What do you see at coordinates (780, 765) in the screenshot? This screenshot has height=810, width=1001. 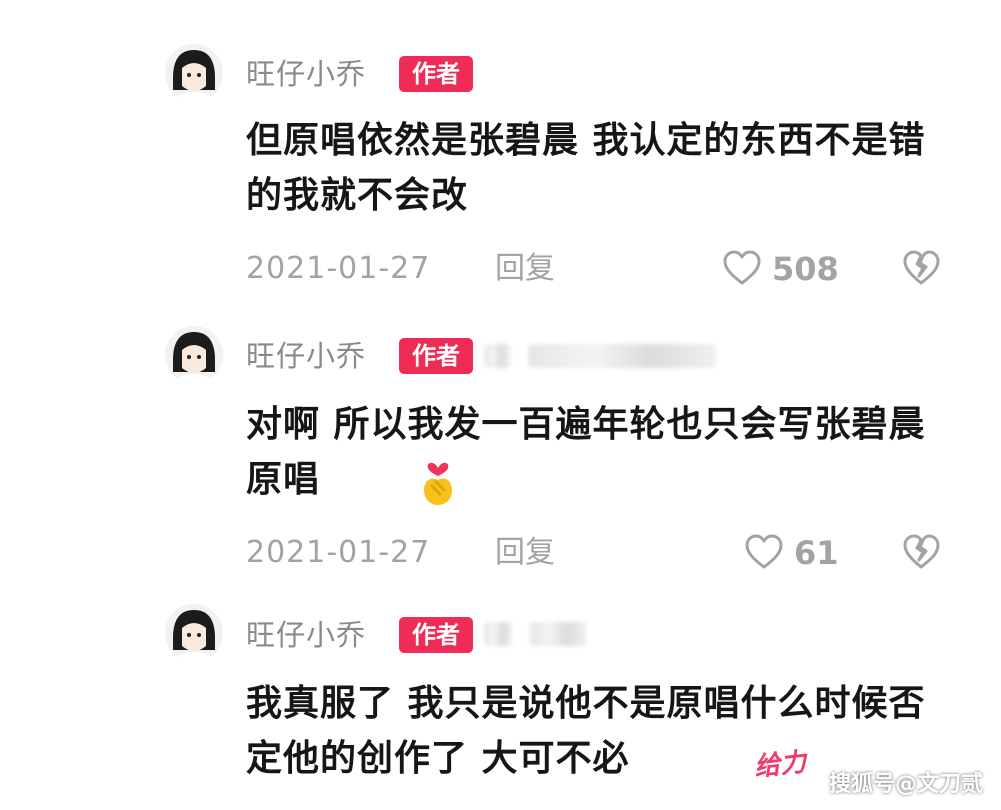 I see `sticker-label: 给力` at bounding box center [780, 765].